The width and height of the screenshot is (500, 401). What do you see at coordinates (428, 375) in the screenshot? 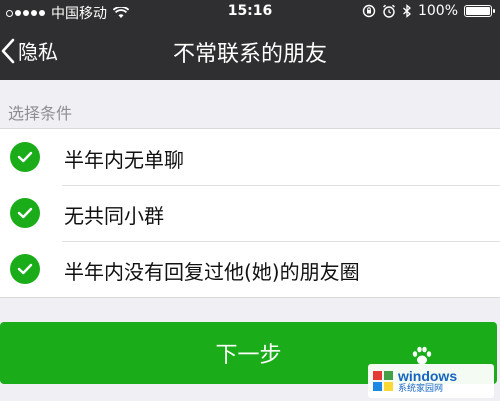
I see `watermark-main: windows` at bounding box center [428, 375].